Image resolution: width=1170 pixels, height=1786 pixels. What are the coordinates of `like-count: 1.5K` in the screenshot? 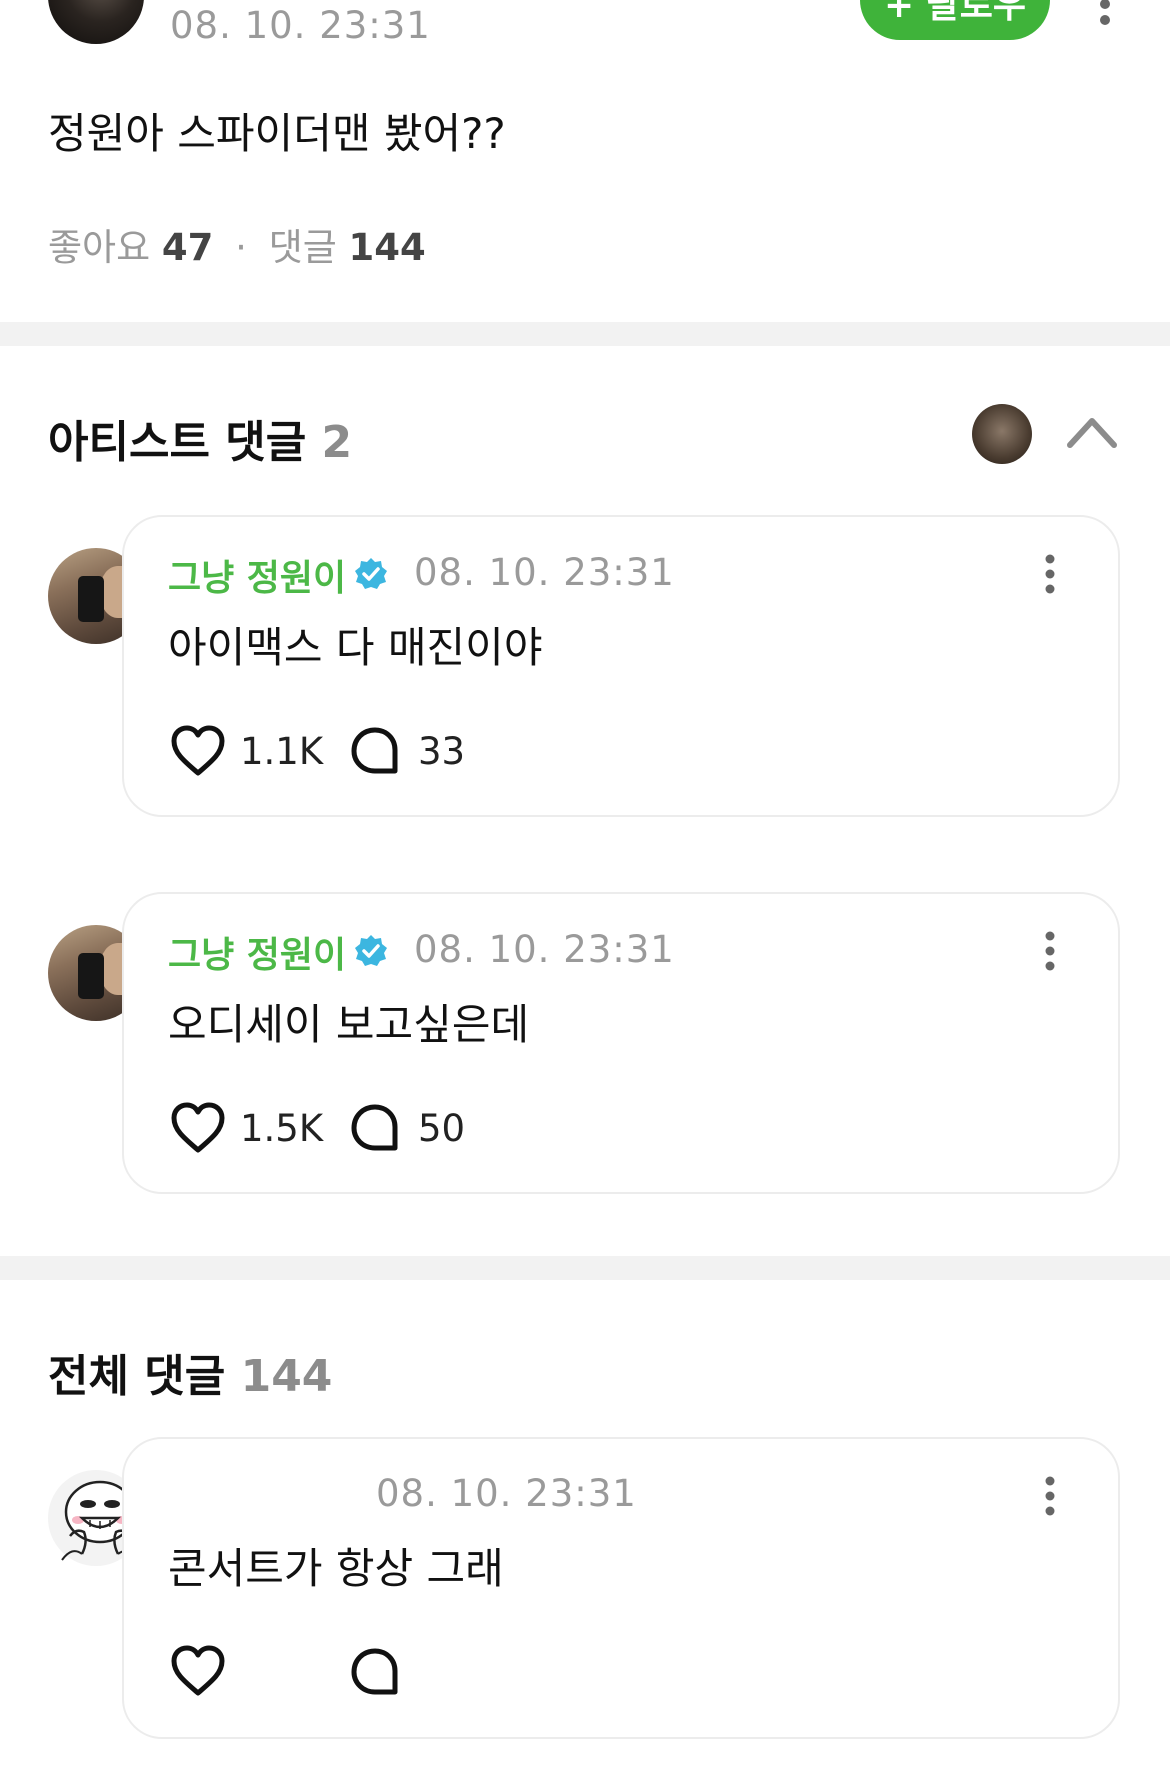 It's located at (282, 1128).